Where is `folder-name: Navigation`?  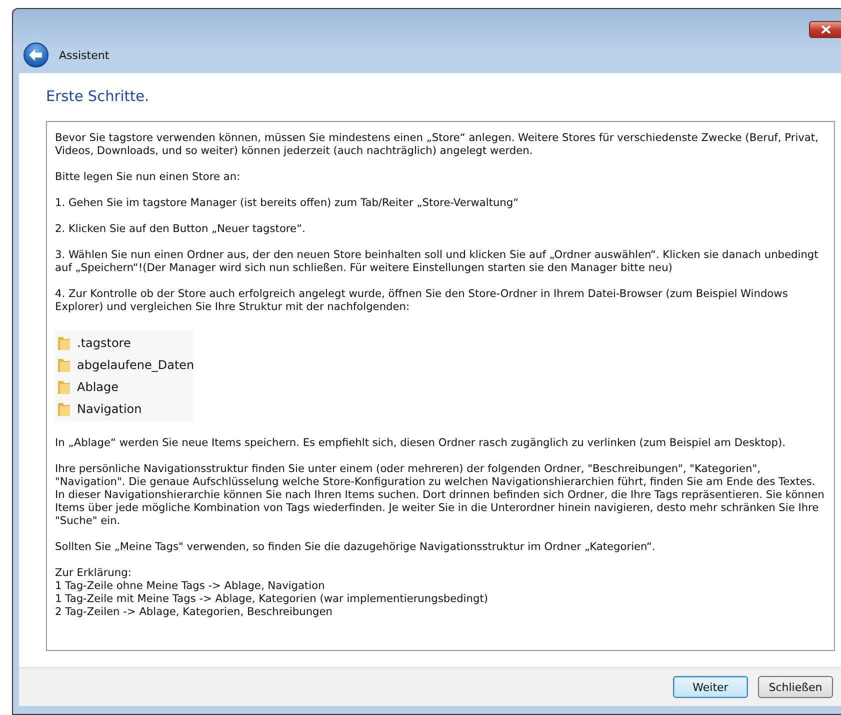
folder-name: Navigation is located at coordinates (109, 409).